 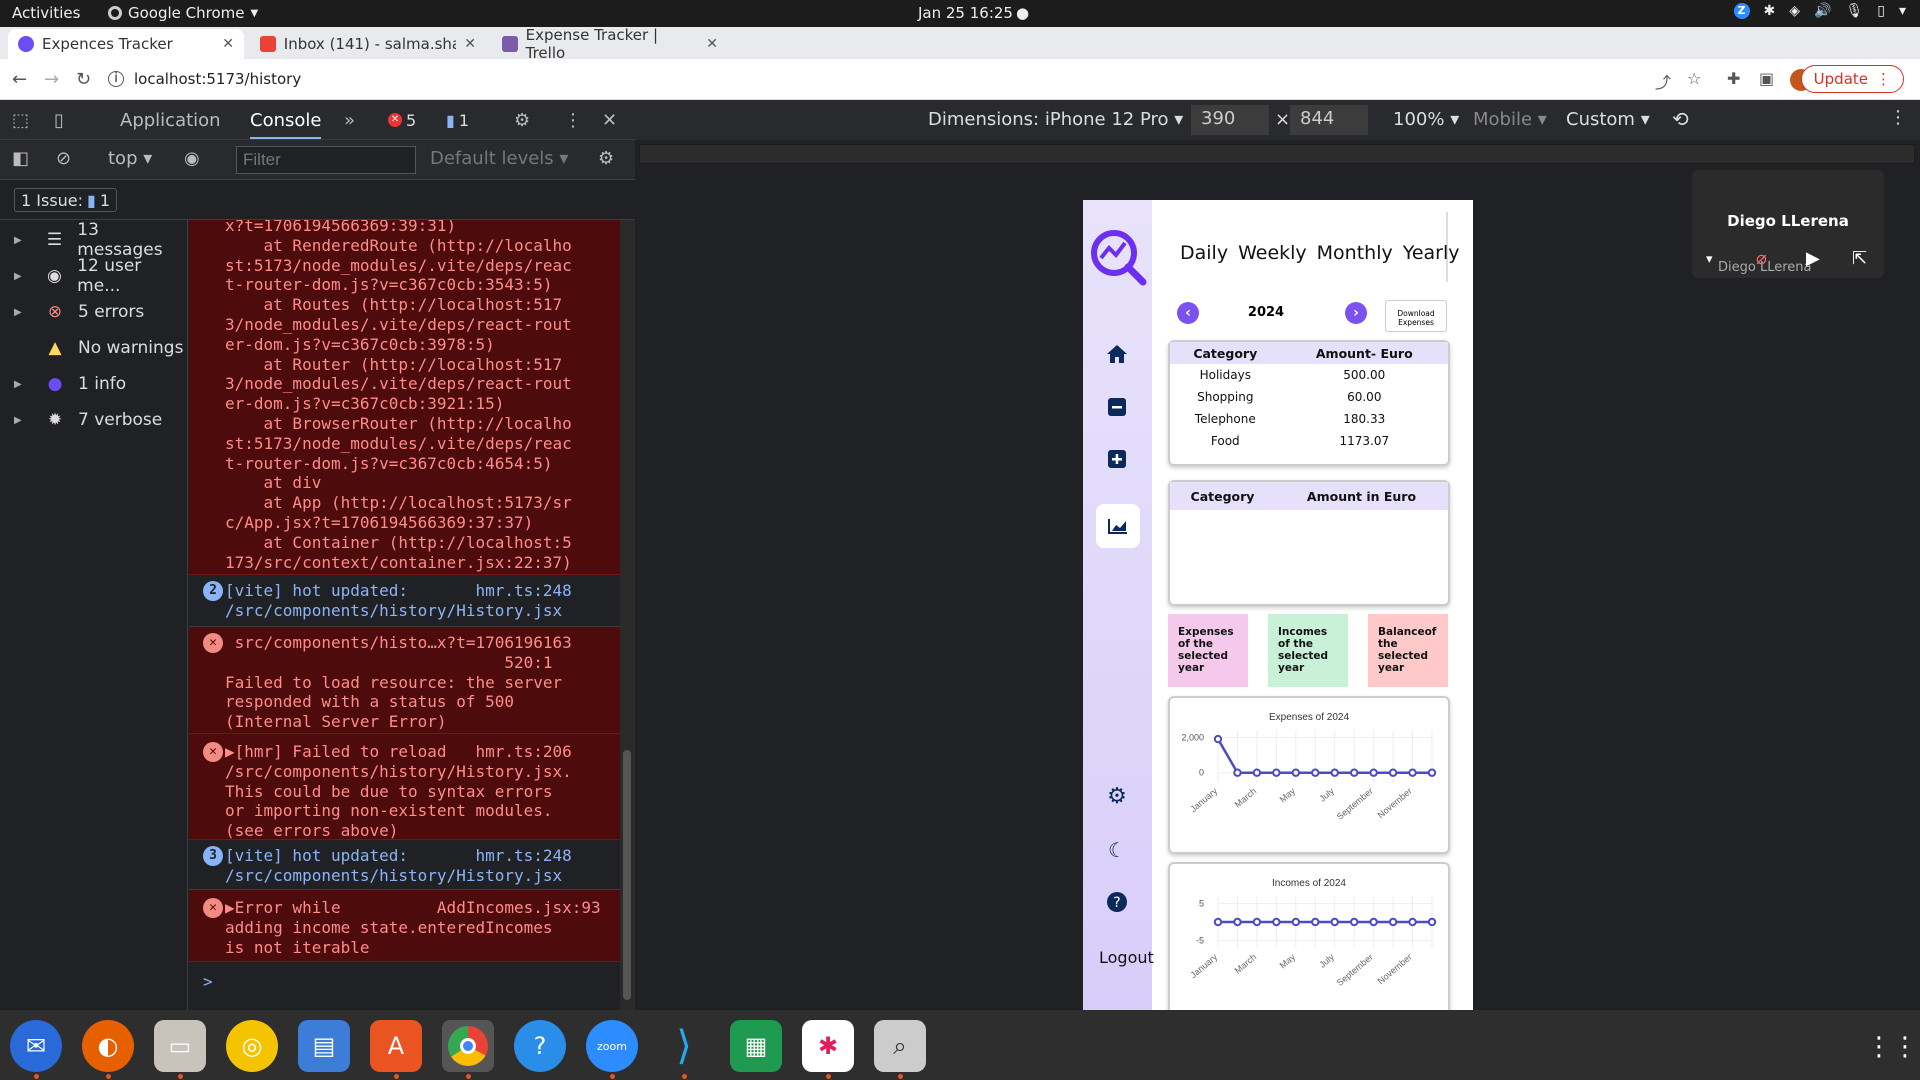 I want to click on tab-monthly: Monthly, so click(x=1355, y=253).